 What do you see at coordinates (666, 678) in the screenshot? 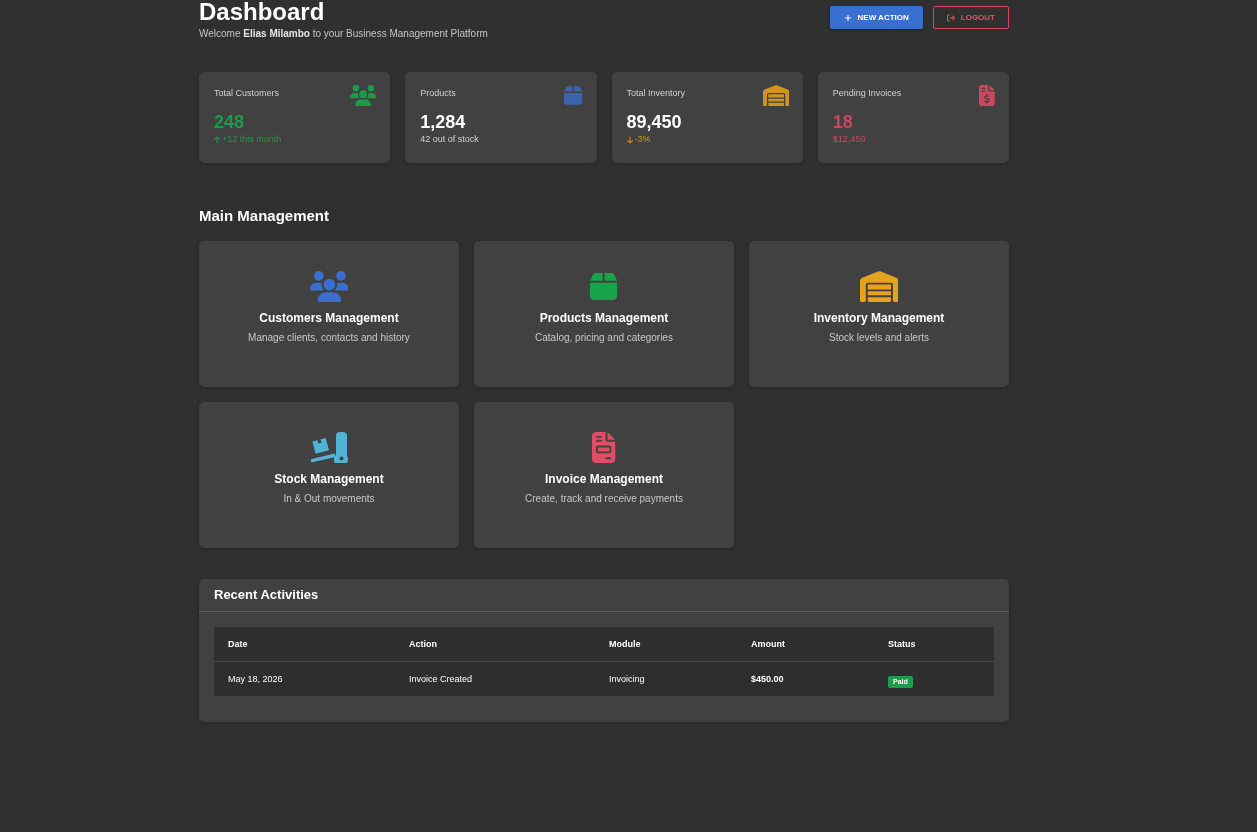
I see `table-cell: Invoicing` at bounding box center [666, 678].